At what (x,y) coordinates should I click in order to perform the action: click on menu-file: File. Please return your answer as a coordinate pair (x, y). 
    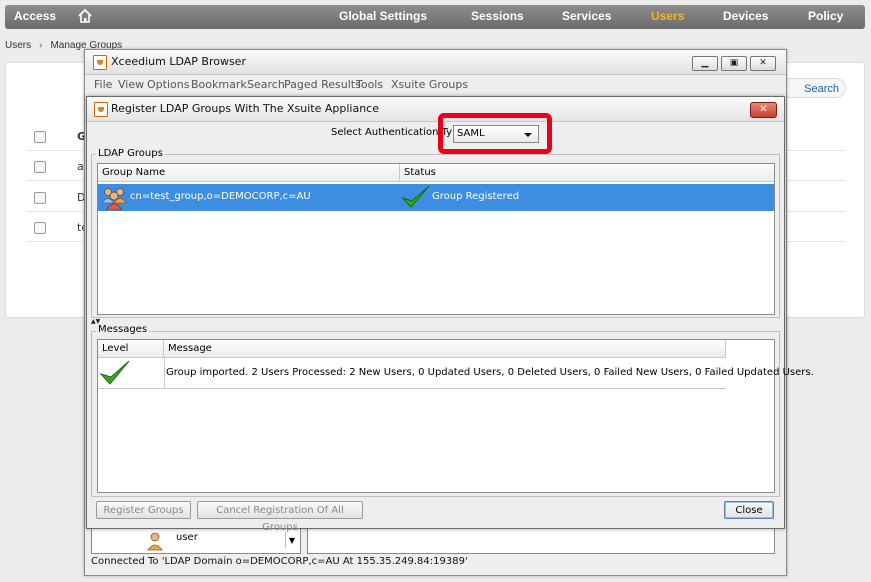
    Looking at the image, I should click on (103, 84).